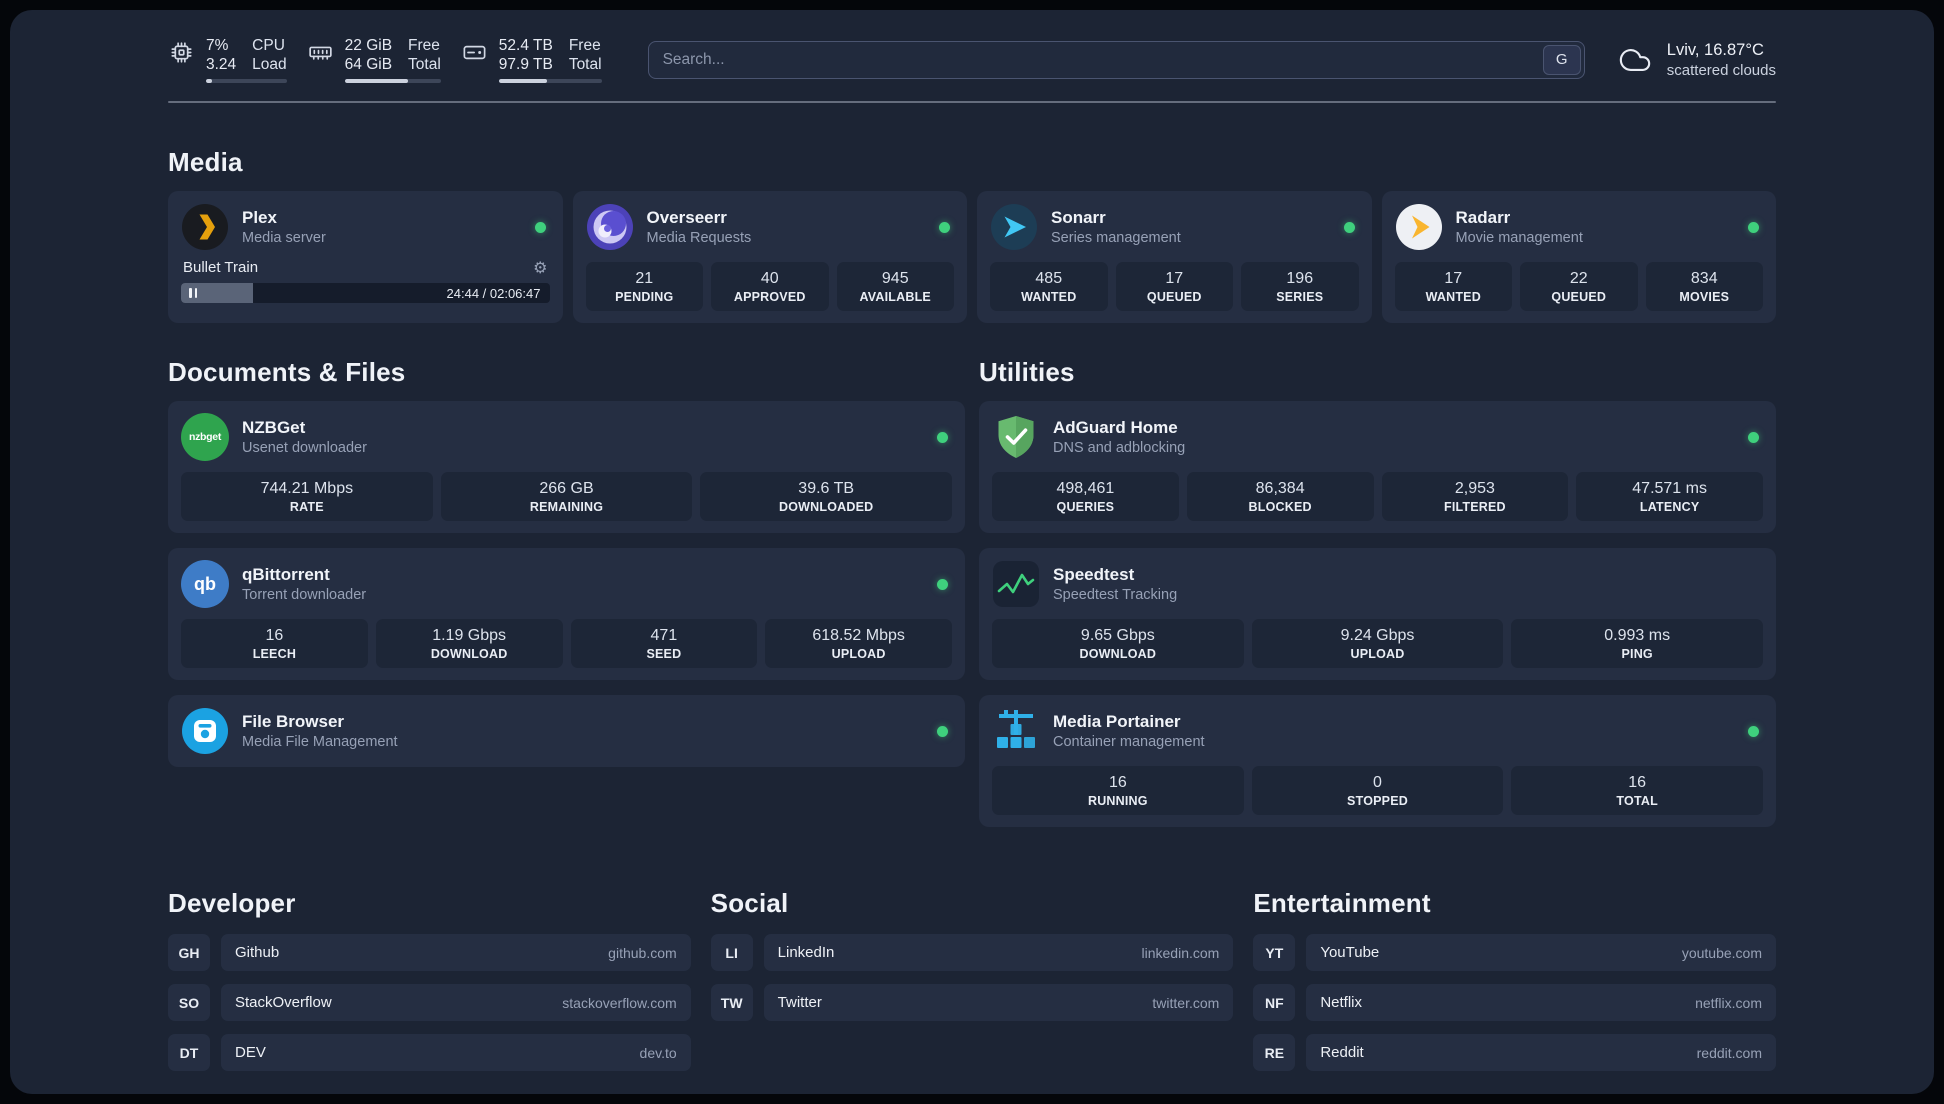 Image resolution: width=1944 pixels, height=1104 pixels. What do you see at coordinates (1116, 238) in the screenshot?
I see `service-description: Series management` at bounding box center [1116, 238].